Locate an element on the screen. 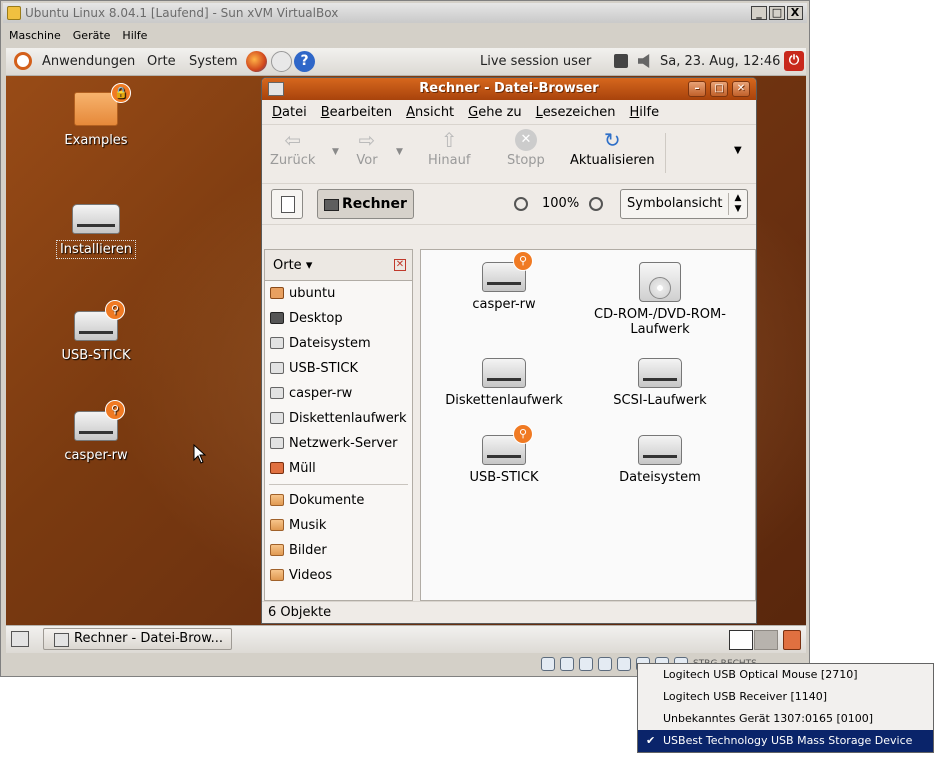 Image resolution: width=935 pixels, height=774 pixels. window-menu-icon is located at coordinates (276, 89).